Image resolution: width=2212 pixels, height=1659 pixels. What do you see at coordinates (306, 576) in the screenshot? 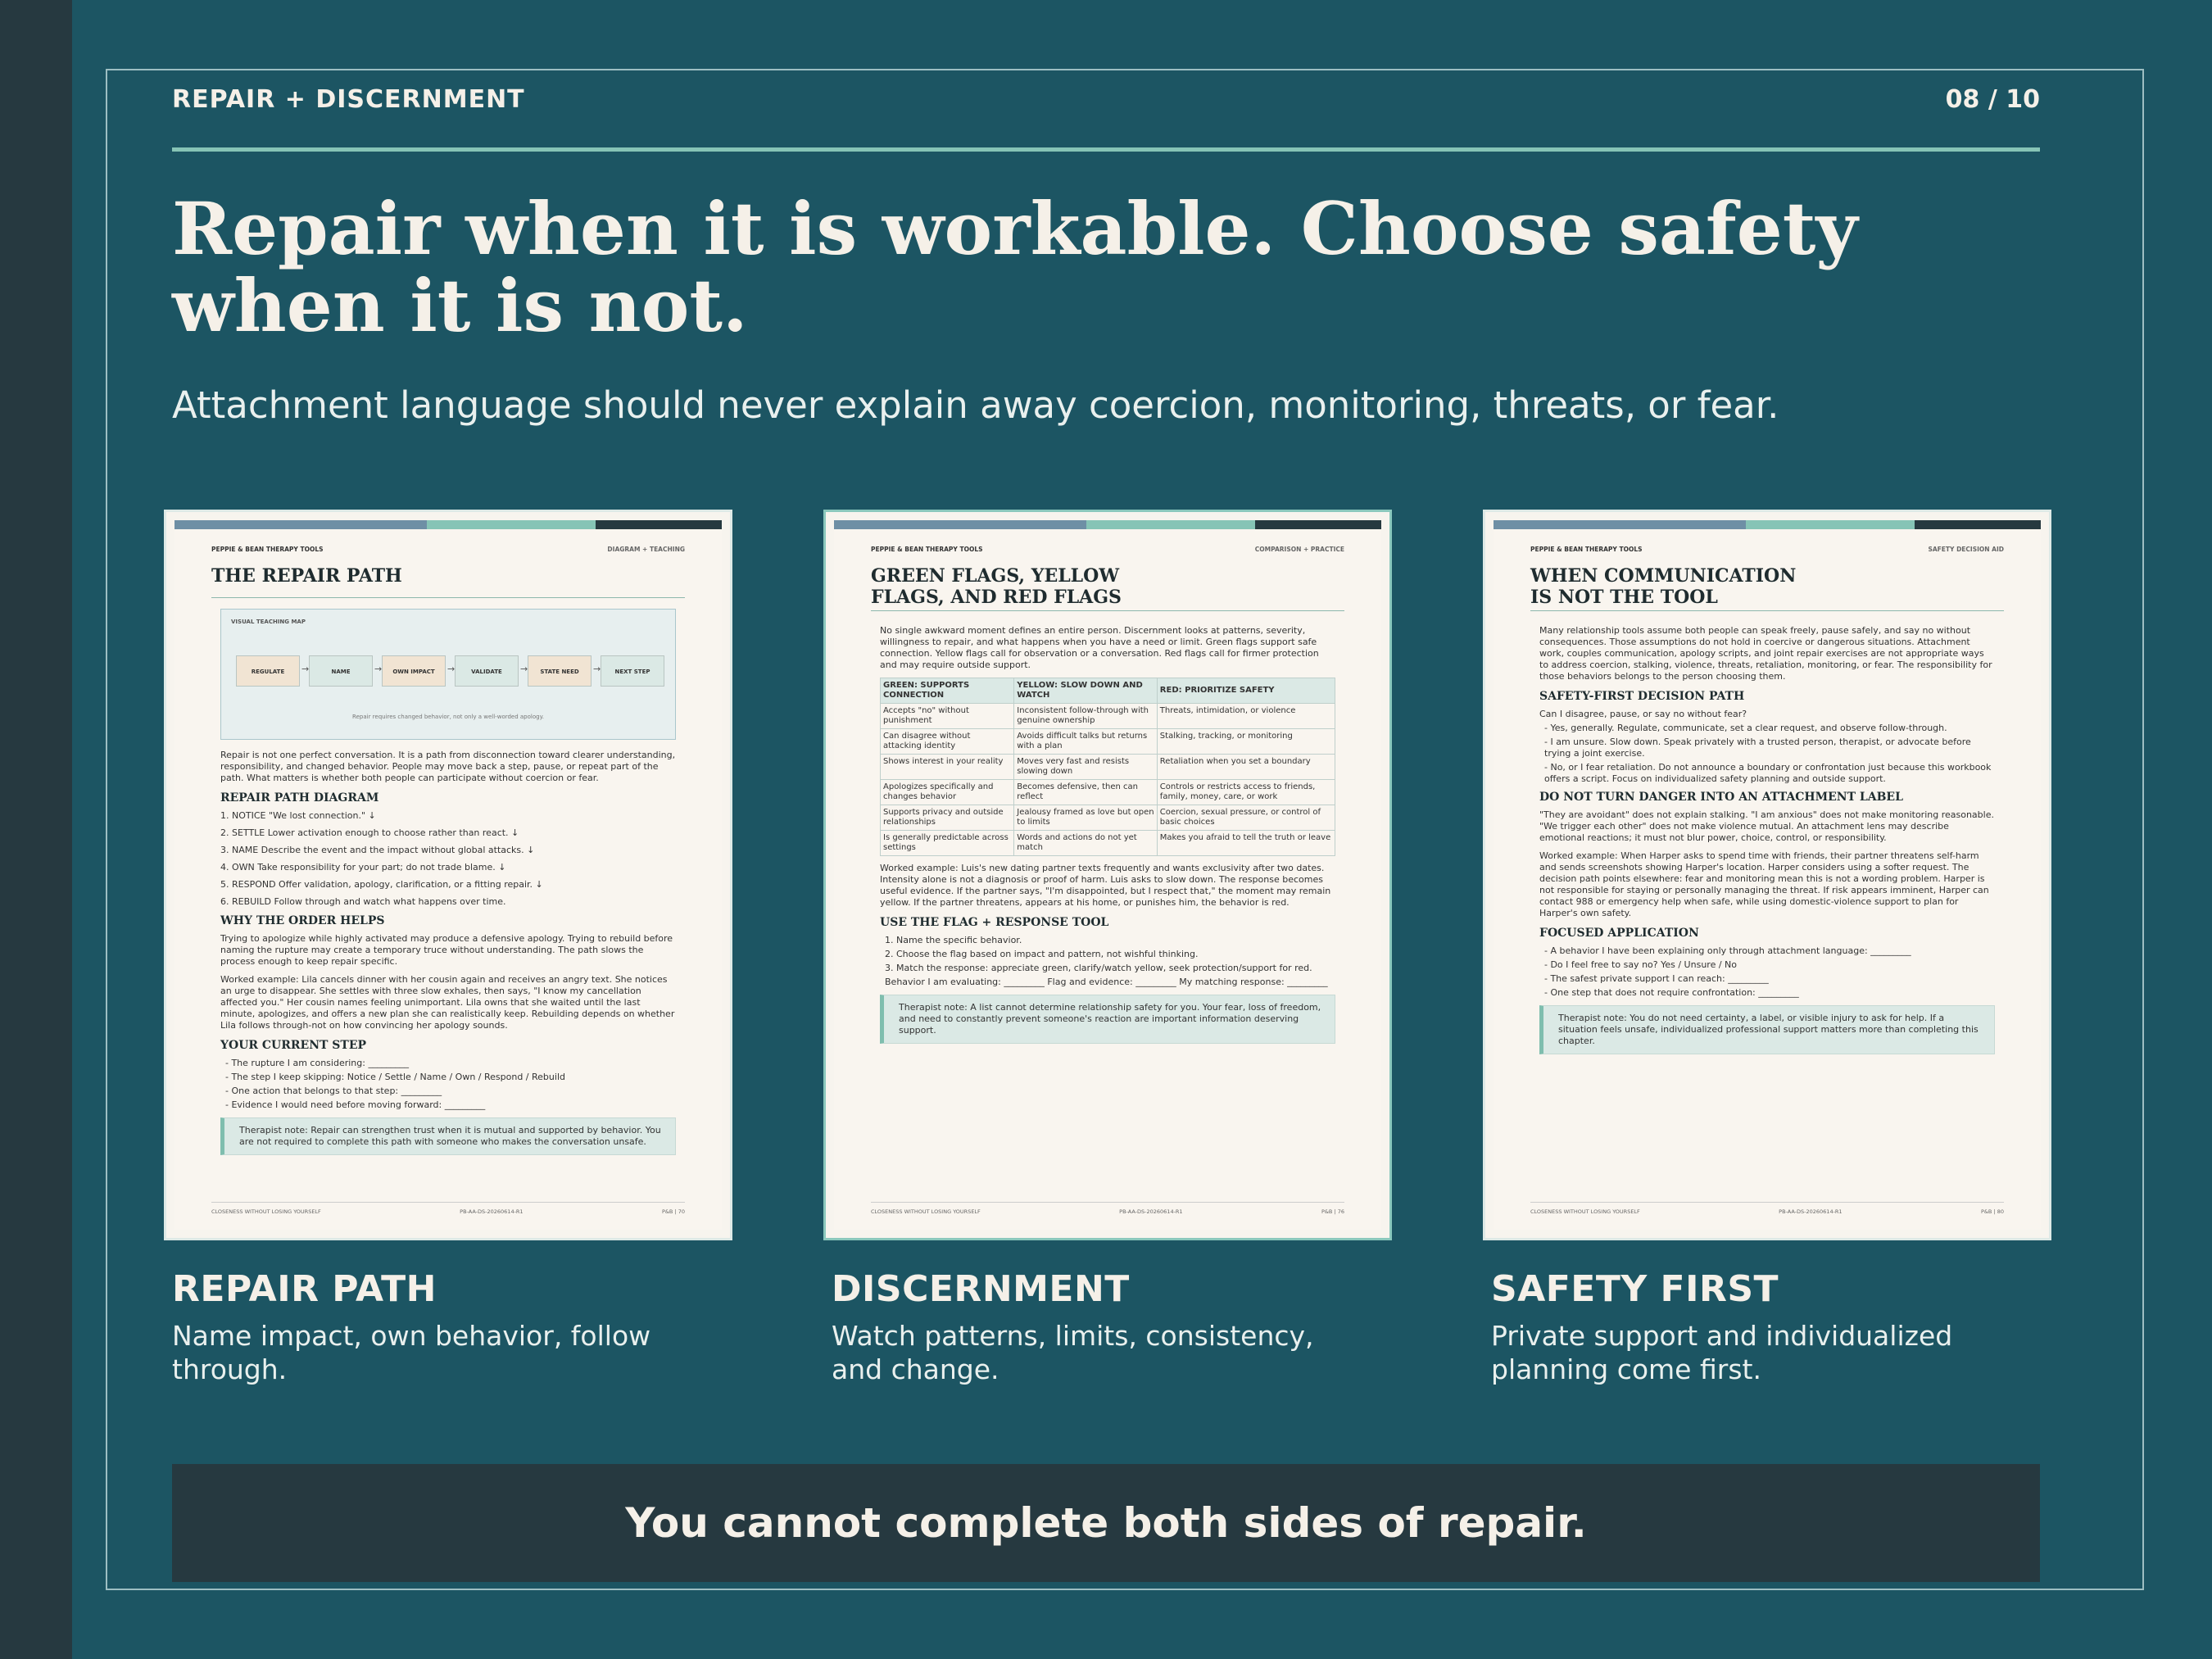
I see `doc-title: THE REPAIR PATH` at bounding box center [306, 576].